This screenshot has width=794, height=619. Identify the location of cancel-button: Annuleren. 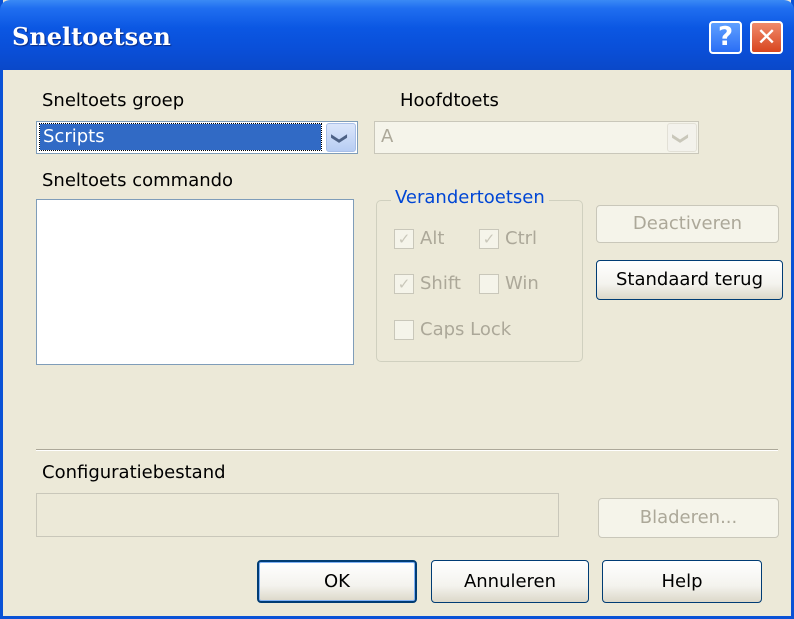
(510, 581).